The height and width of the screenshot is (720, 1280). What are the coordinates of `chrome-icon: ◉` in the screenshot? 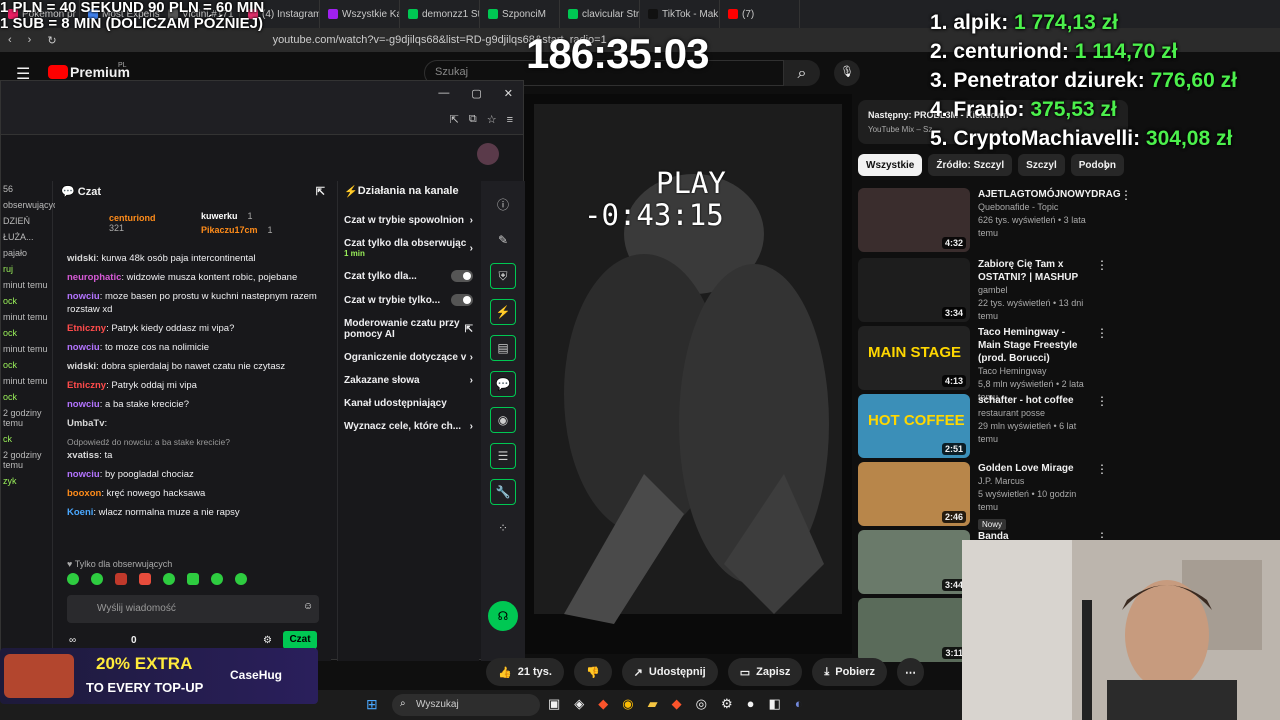 It's located at (627, 704).